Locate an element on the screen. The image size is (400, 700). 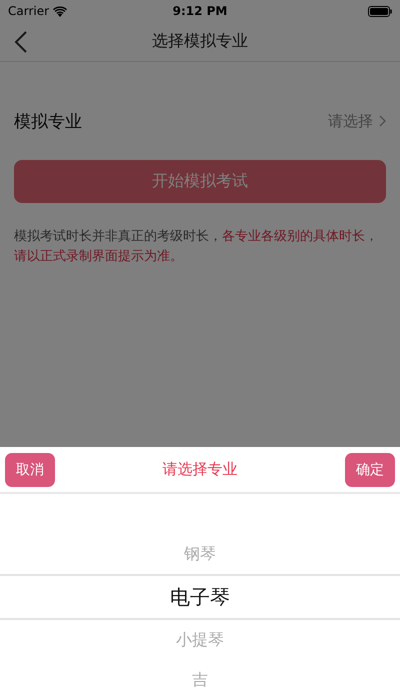
wifi-icon is located at coordinates (60, 11).